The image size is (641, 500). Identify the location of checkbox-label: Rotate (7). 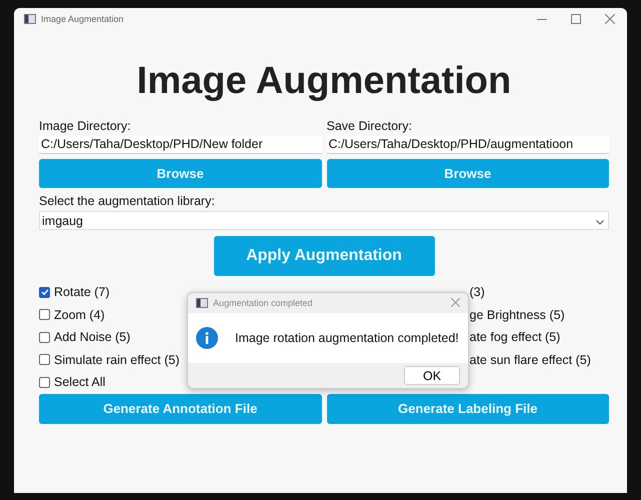
(82, 292).